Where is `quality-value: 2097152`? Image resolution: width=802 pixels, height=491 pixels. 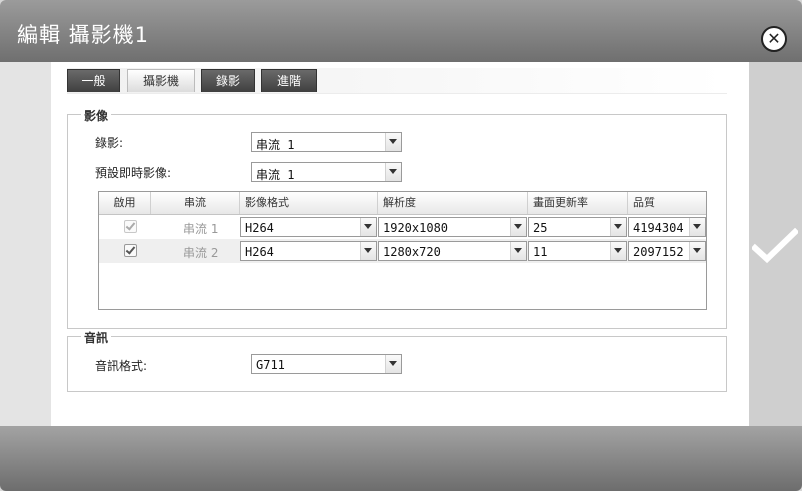 quality-value: 2097152 is located at coordinates (658, 252).